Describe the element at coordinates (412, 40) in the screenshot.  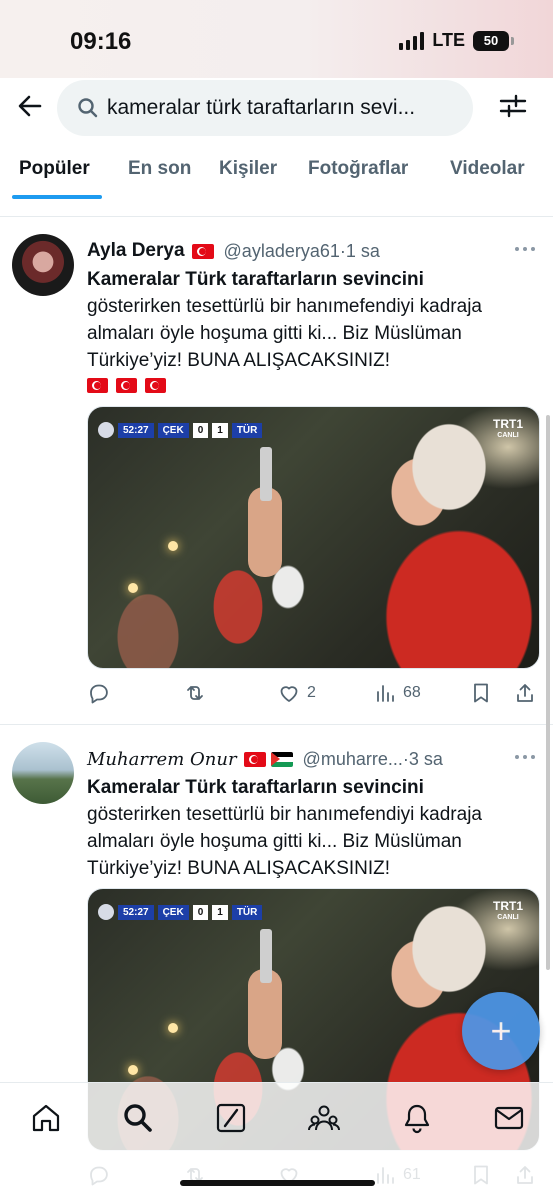
I see `signal-icon` at that location.